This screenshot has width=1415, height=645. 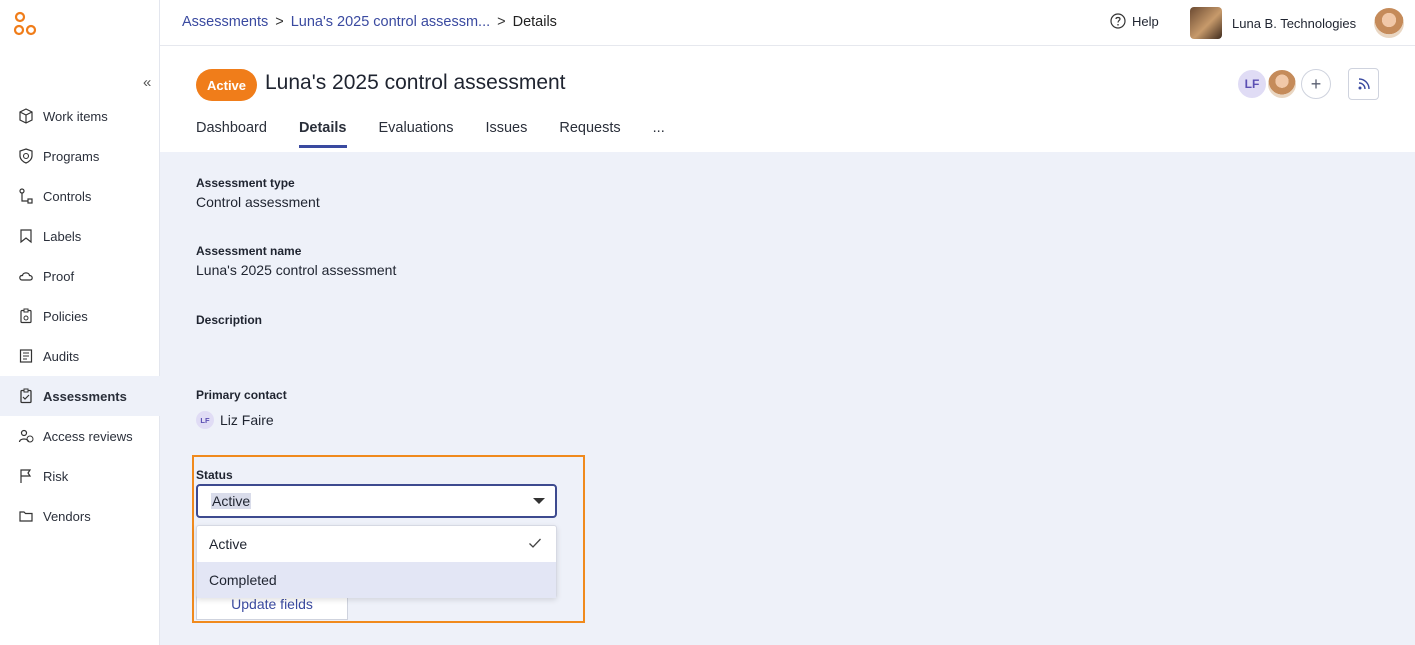 I want to click on user-check-icon, so click(x=26, y=436).